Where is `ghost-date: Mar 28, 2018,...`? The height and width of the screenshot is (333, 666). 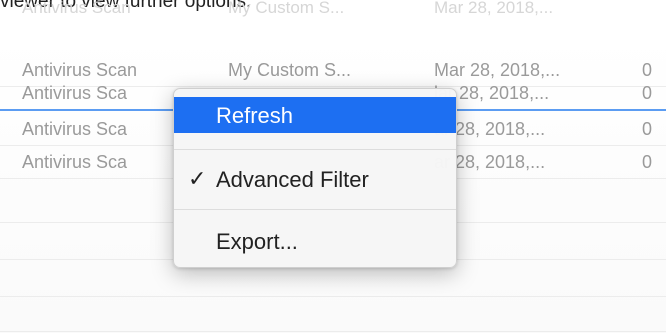 ghost-date: Mar 28, 2018,... is located at coordinates (494, 8).